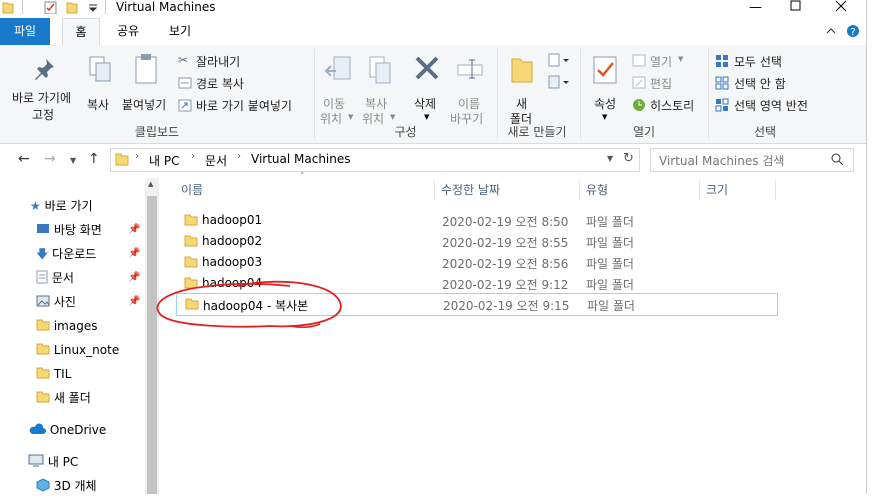 The image size is (876, 498). What do you see at coordinates (717, 190) in the screenshot?
I see `column-header-size: 크기` at bounding box center [717, 190].